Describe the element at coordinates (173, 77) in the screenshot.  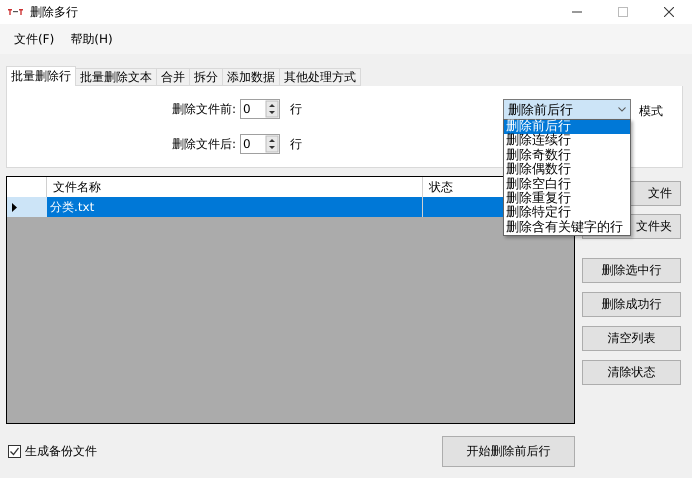
I see `tab: 合并` at that location.